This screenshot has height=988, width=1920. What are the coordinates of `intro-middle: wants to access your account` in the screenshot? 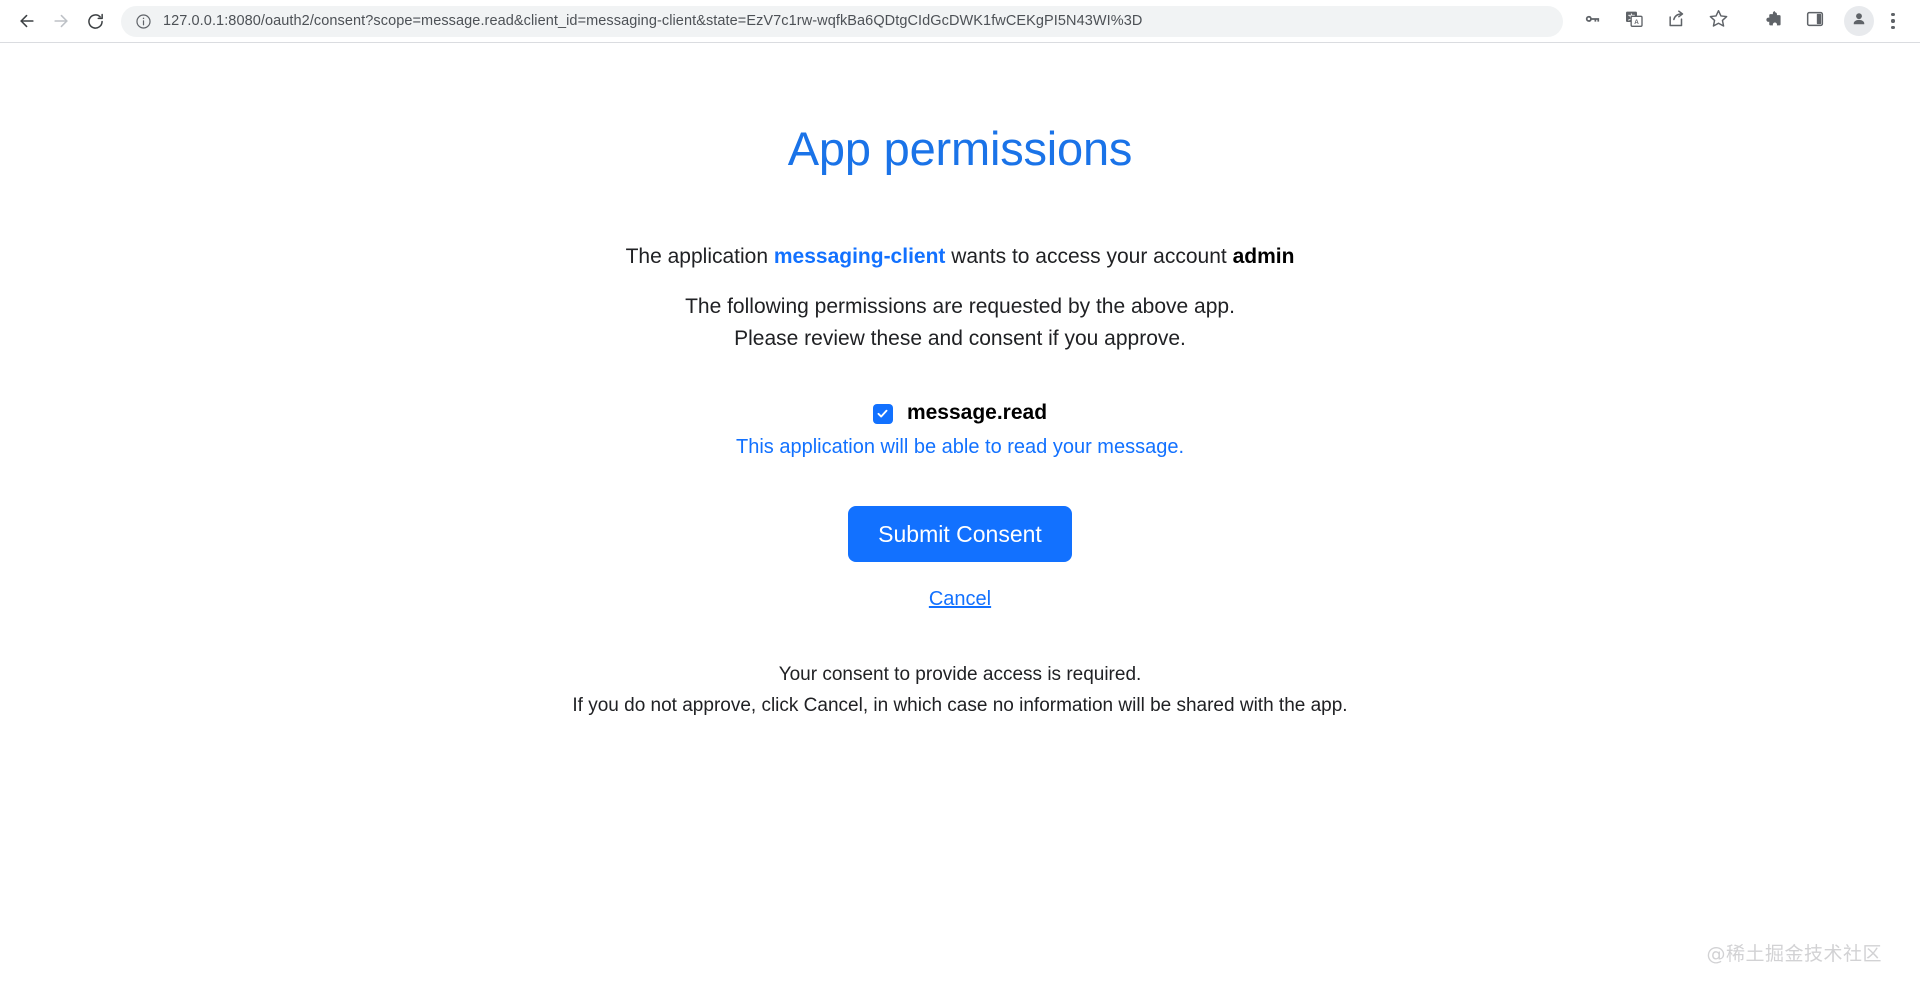 It's located at (1089, 257).